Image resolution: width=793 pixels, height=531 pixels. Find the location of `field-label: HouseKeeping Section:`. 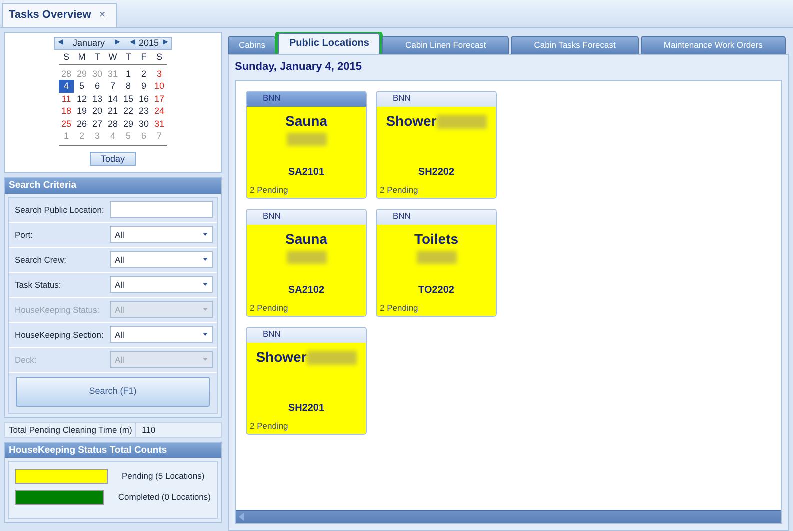

field-label: HouseKeeping Section: is located at coordinates (60, 335).